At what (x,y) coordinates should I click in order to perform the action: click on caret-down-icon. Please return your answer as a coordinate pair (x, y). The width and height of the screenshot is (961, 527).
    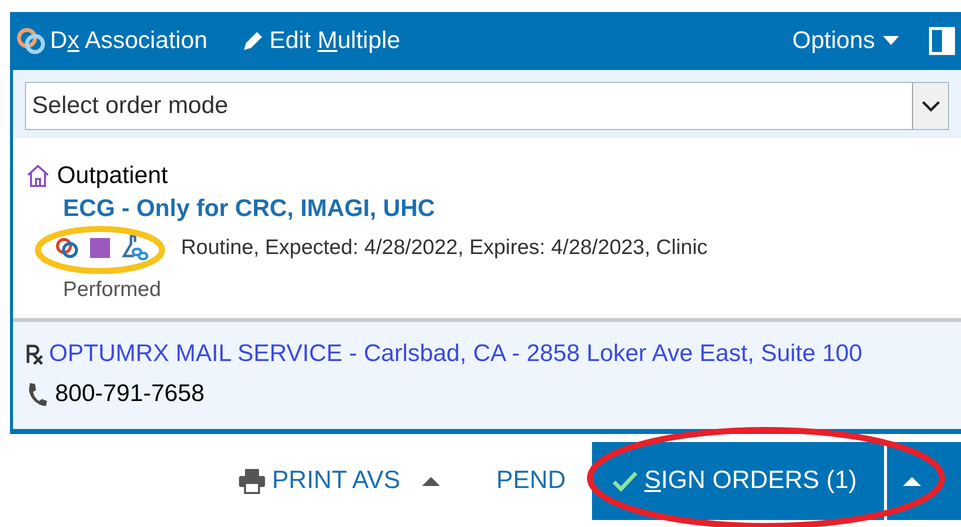
    Looking at the image, I should click on (891, 41).